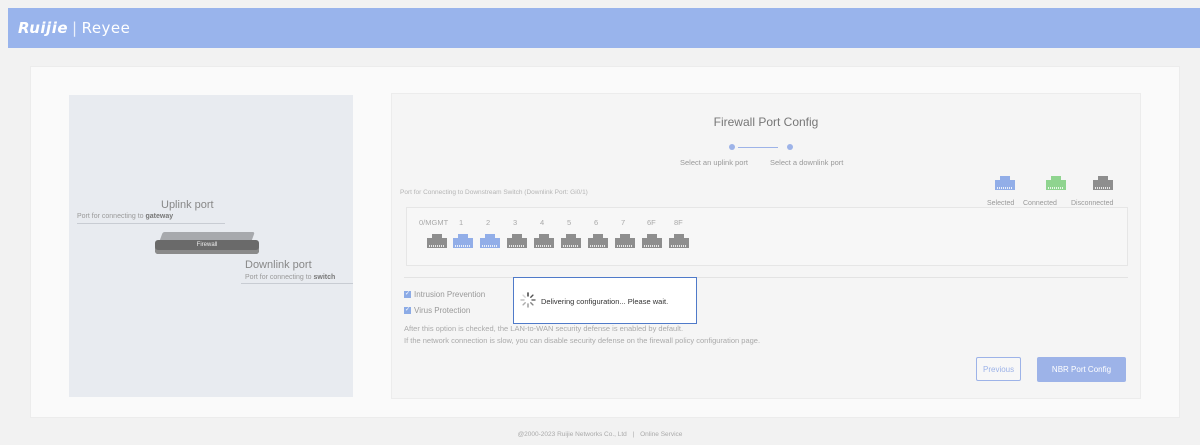 The width and height of the screenshot is (1200, 445). I want to click on downlink-line, so click(297, 283).